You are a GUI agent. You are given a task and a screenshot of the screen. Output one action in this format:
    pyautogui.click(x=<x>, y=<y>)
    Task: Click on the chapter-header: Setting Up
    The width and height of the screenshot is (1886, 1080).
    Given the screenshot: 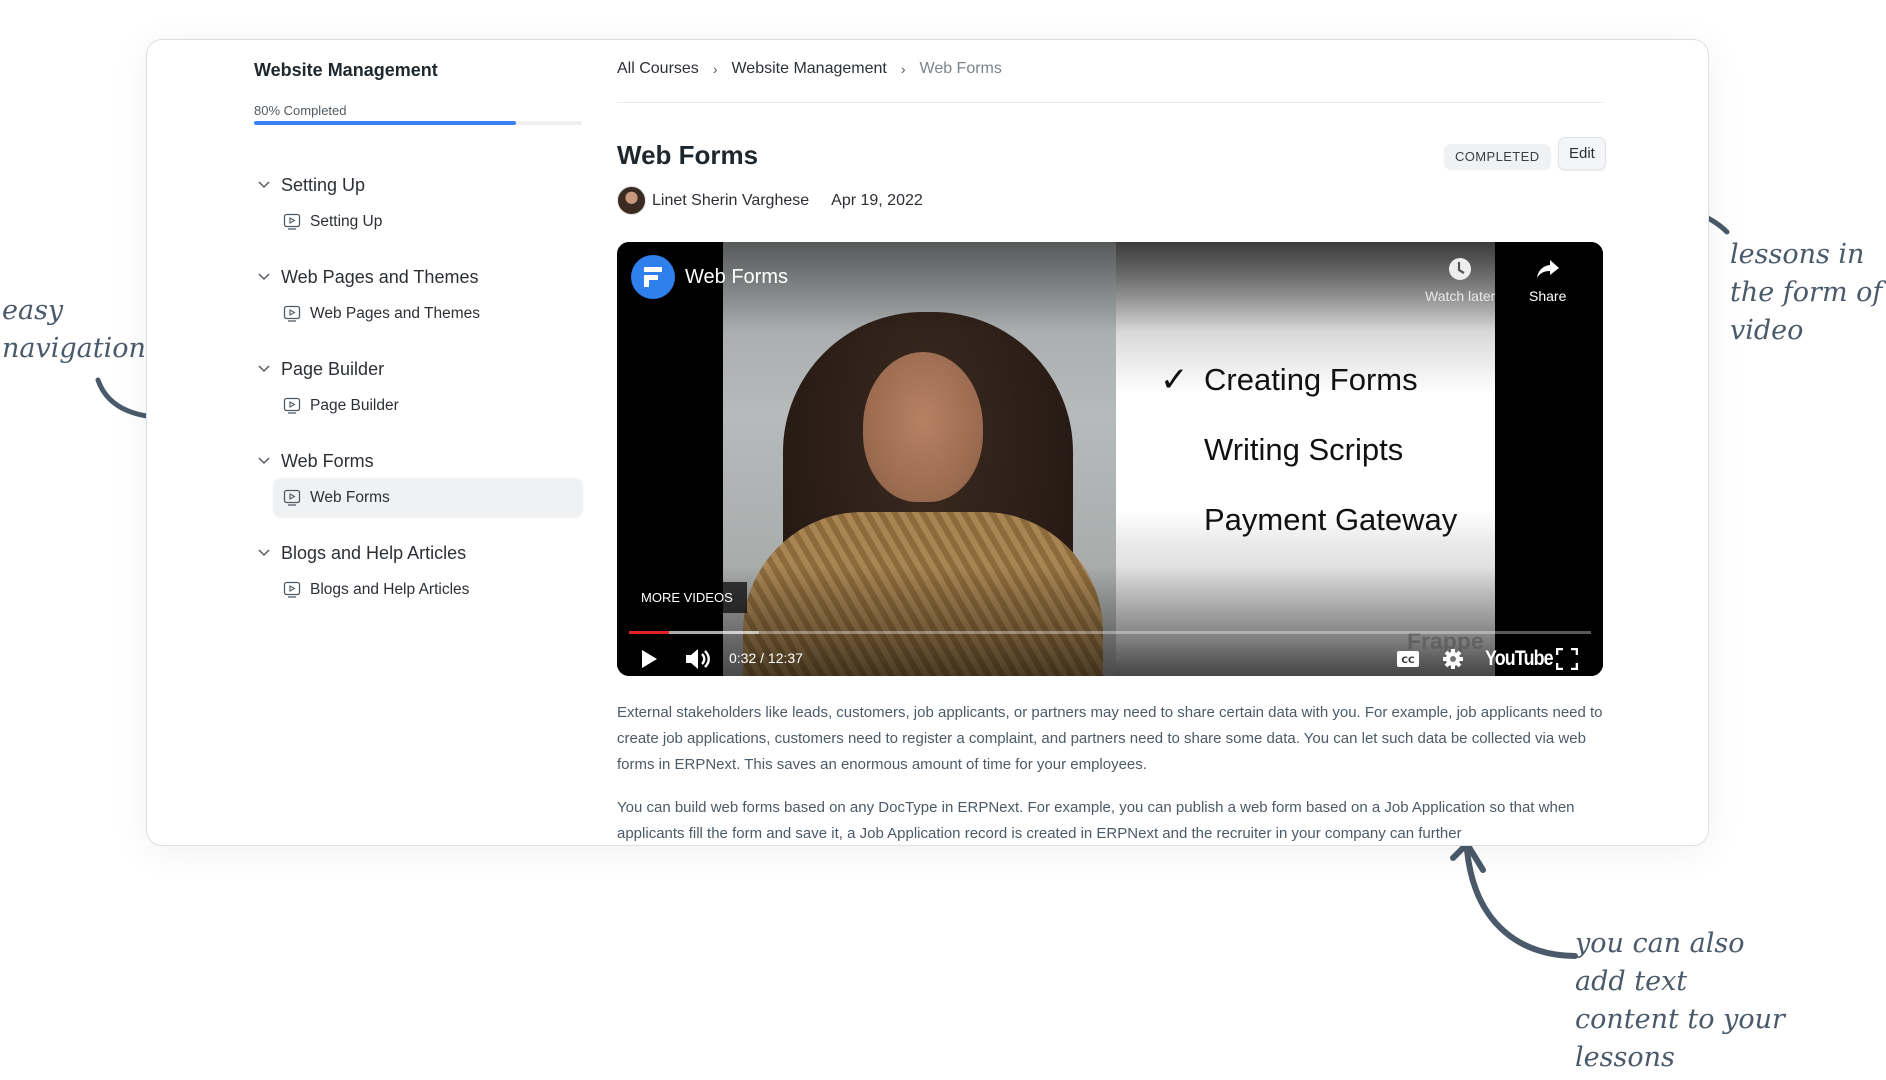 What is the action you would take?
    pyautogui.click(x=415, y=185)
    